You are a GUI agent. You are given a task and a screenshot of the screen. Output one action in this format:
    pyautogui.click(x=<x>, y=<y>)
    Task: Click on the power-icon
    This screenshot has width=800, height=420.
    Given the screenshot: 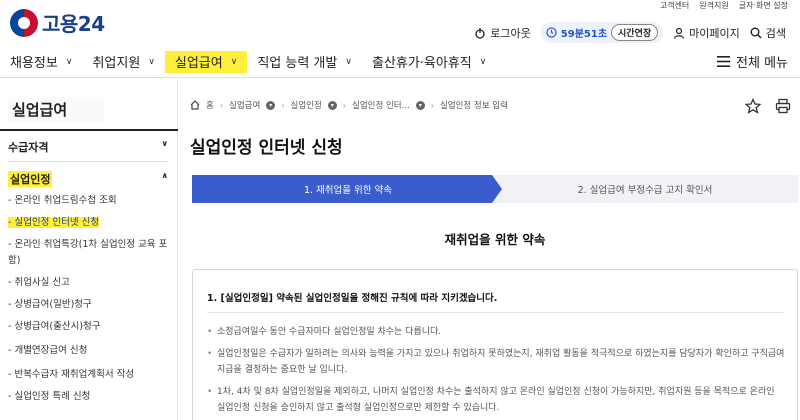 What is the action you would take?
    pyautogui.click(x=480, y=33)
    